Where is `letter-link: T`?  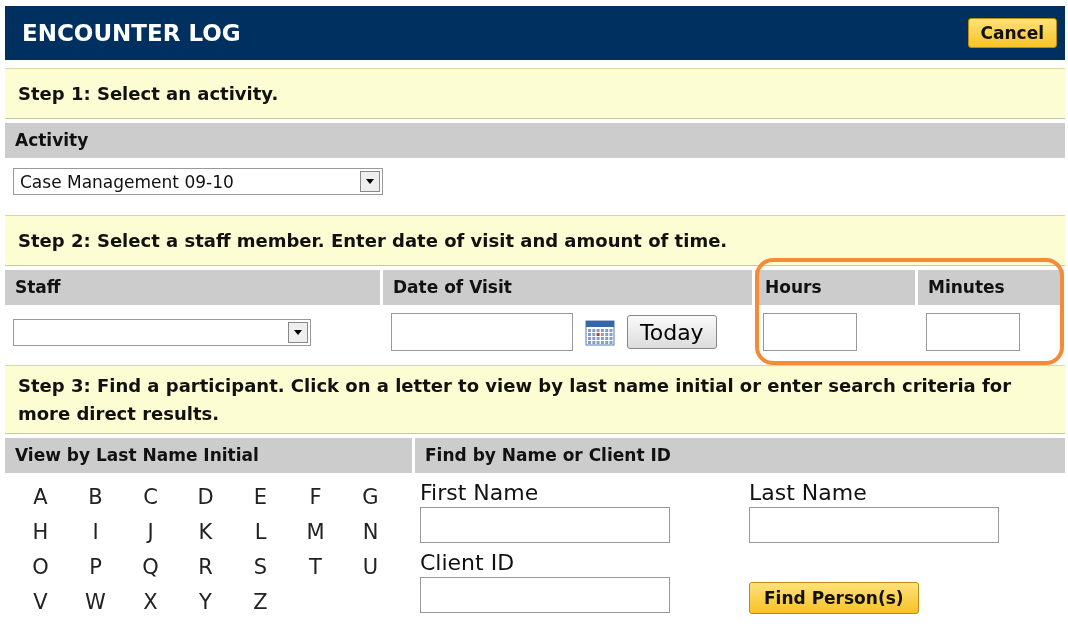
letter-link: T is located at coordinates (315, 567).